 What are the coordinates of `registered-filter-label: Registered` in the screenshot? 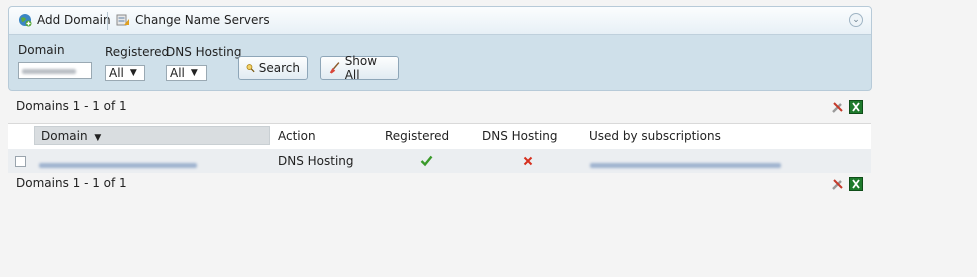 It's located at (137, 52).